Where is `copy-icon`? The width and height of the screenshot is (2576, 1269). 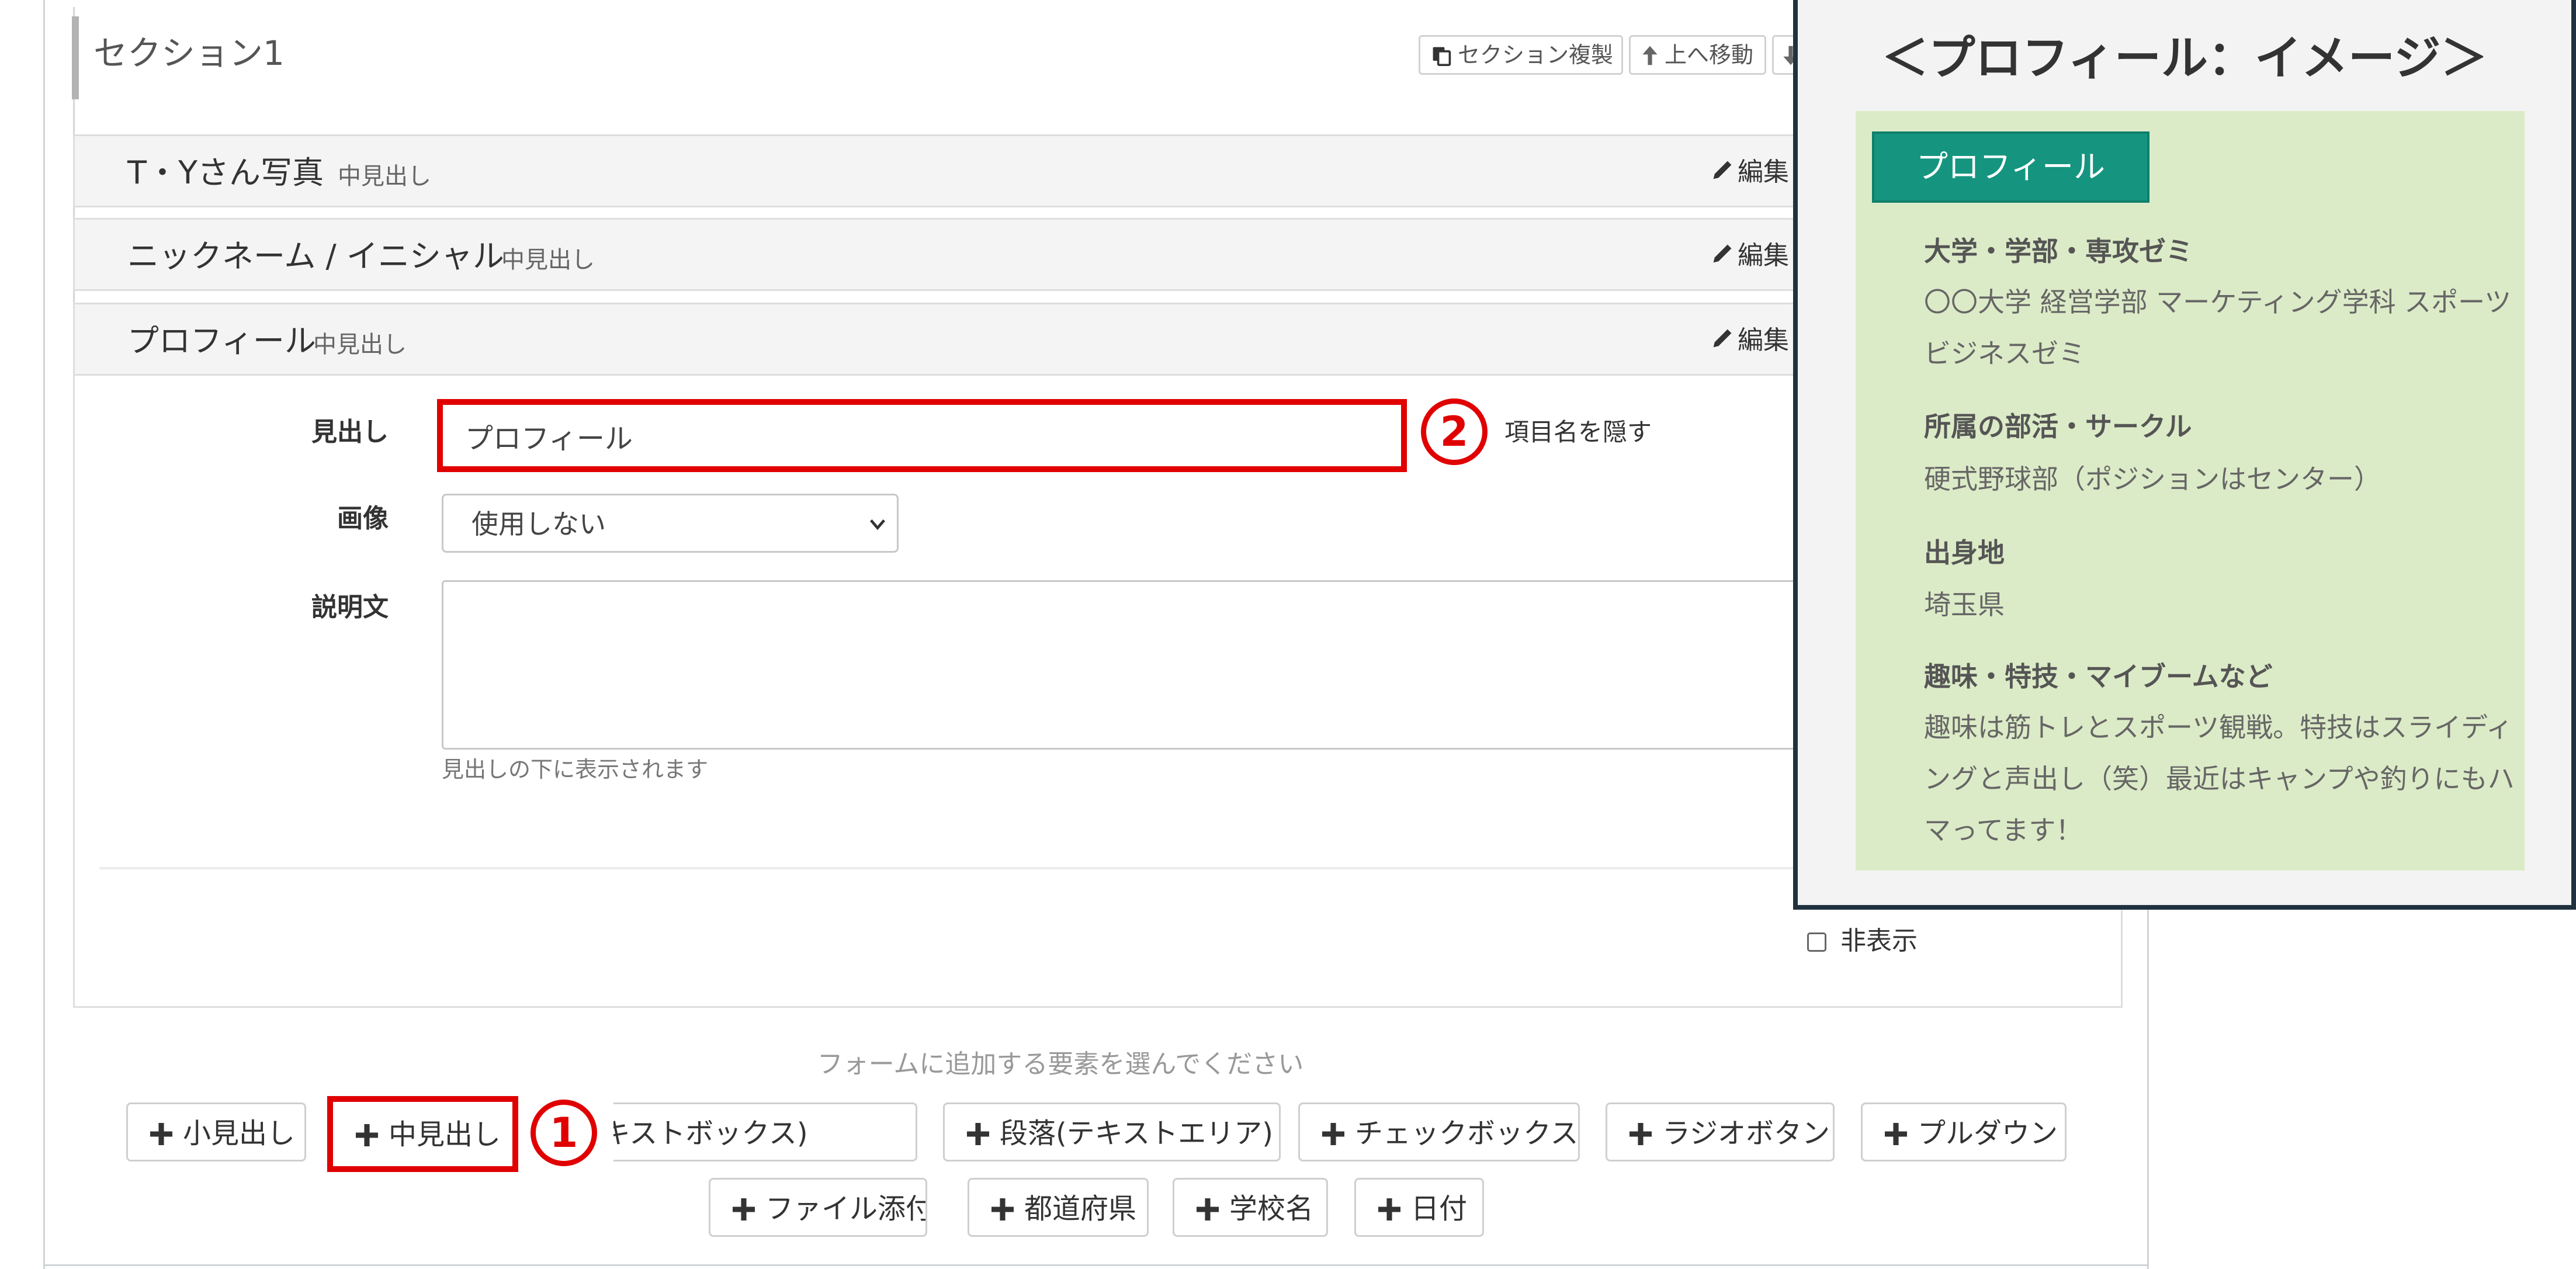
copy-icon is located at coordinates (1442, 56).